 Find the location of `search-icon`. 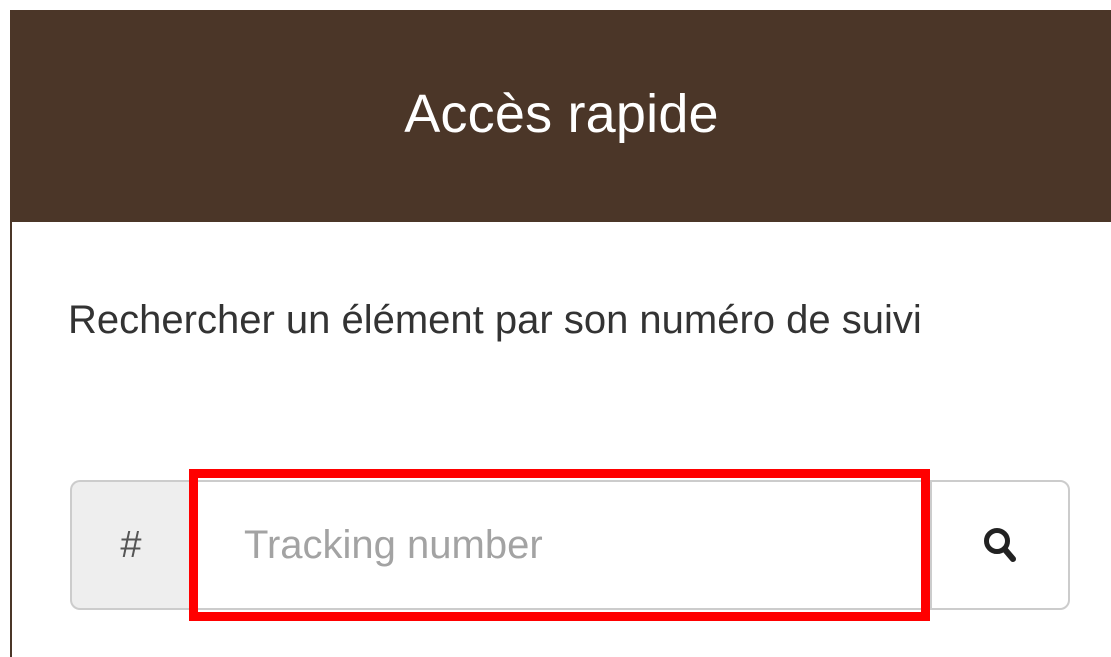

search-icon is located at coordinates (1000, 545).